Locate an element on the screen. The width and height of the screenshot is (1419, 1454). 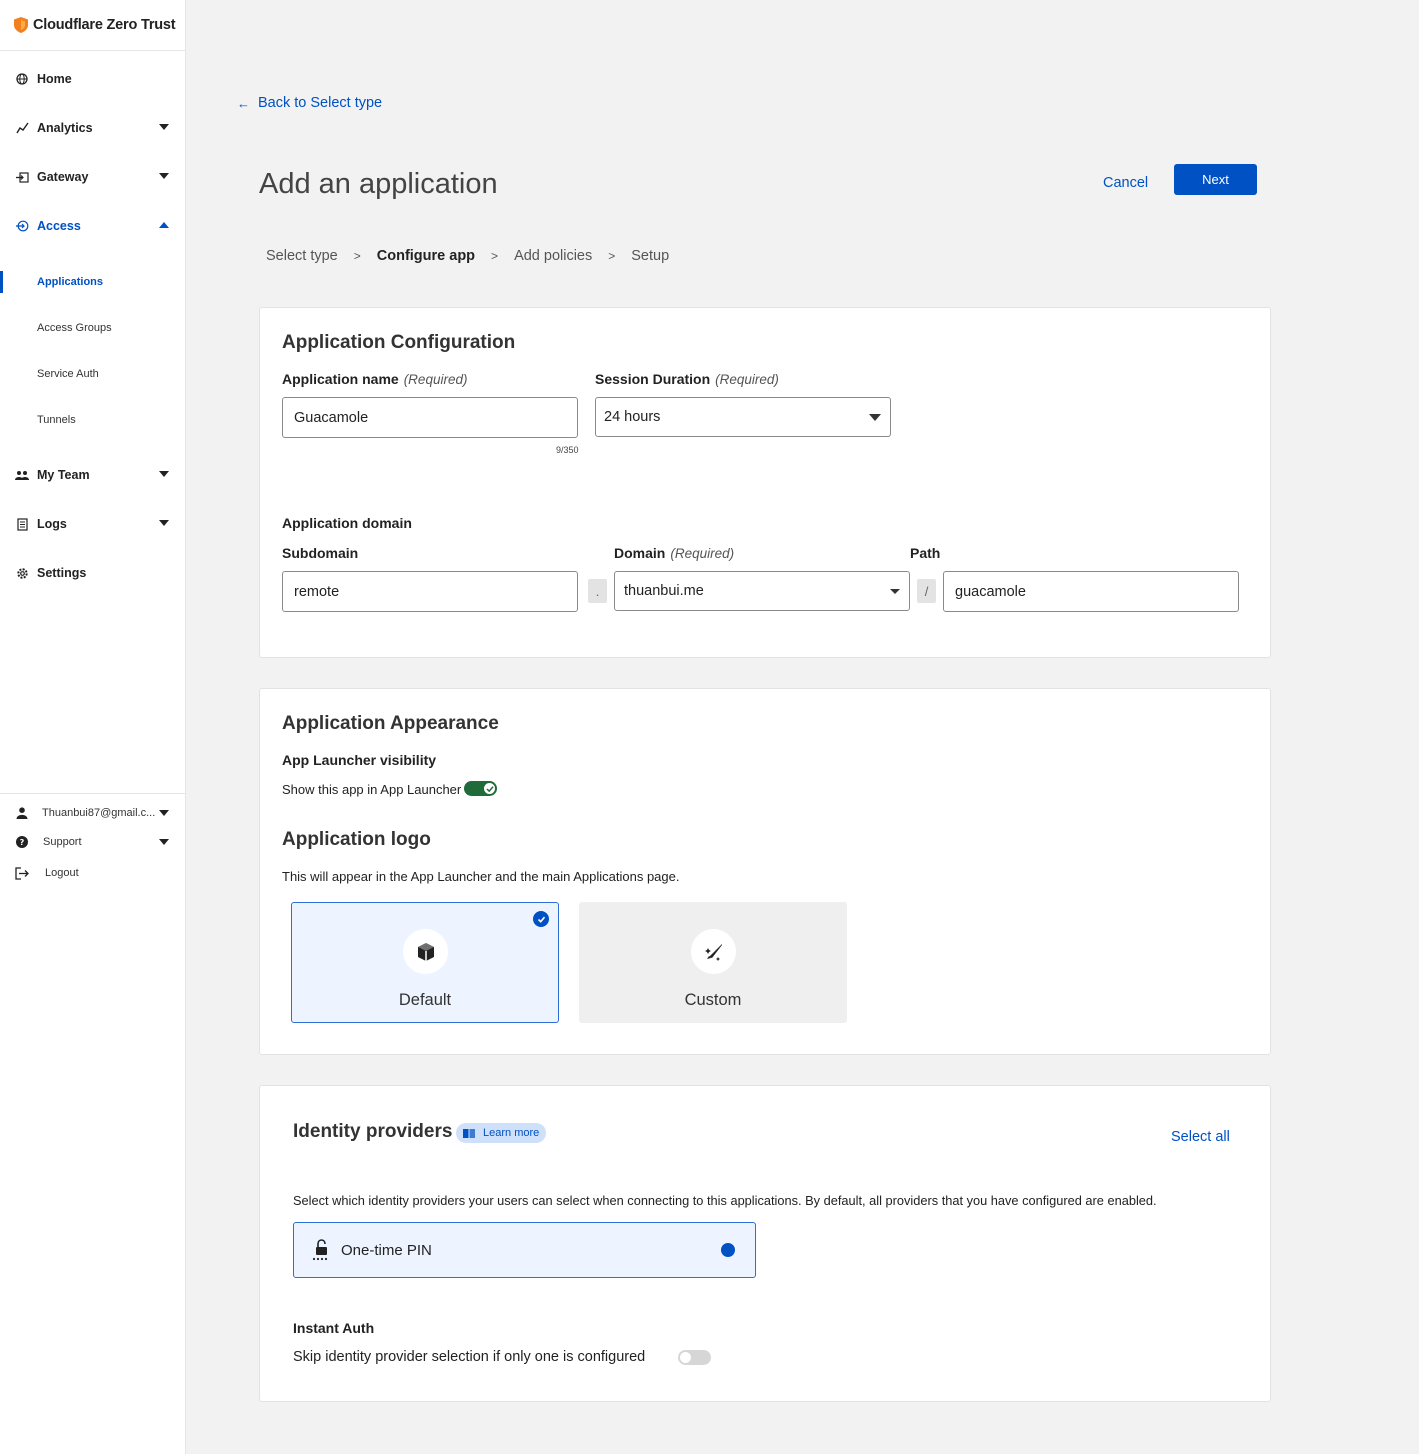
learn-more-label: Learn more is located at coordinates (511, 1133).